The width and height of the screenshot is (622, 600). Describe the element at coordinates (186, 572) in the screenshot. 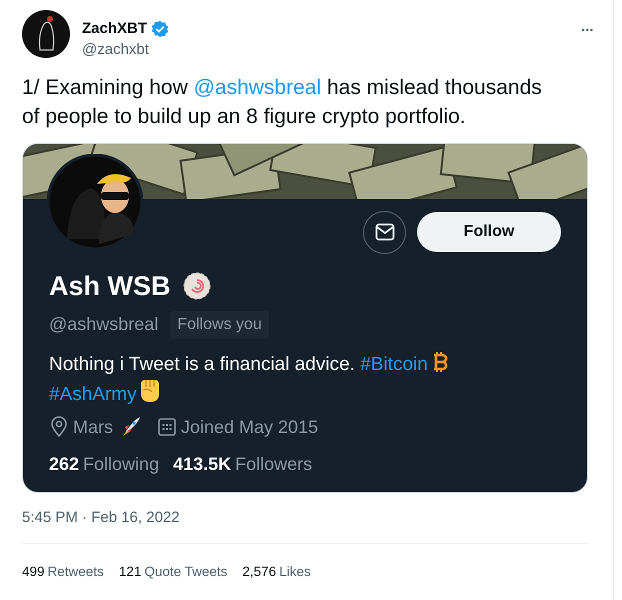

I see `engagement-label: Quote Tweets` at that location.